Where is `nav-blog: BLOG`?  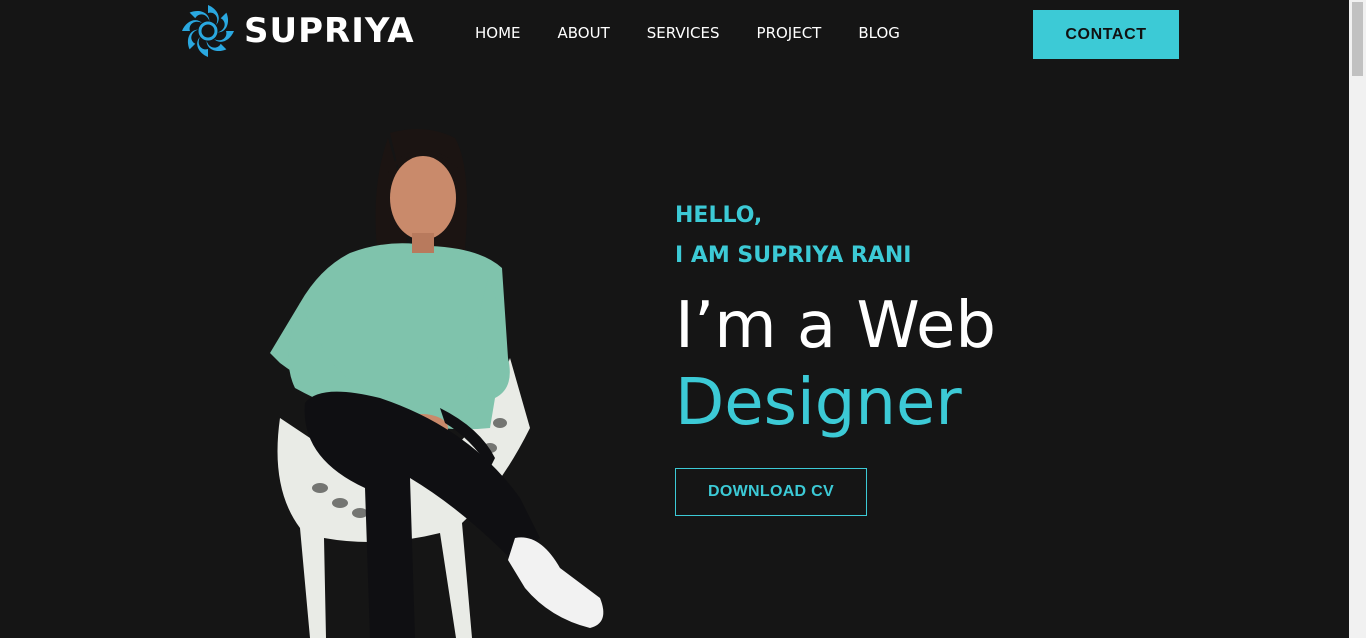
nav-blog: BLOG is located at coordinates (879, 33).